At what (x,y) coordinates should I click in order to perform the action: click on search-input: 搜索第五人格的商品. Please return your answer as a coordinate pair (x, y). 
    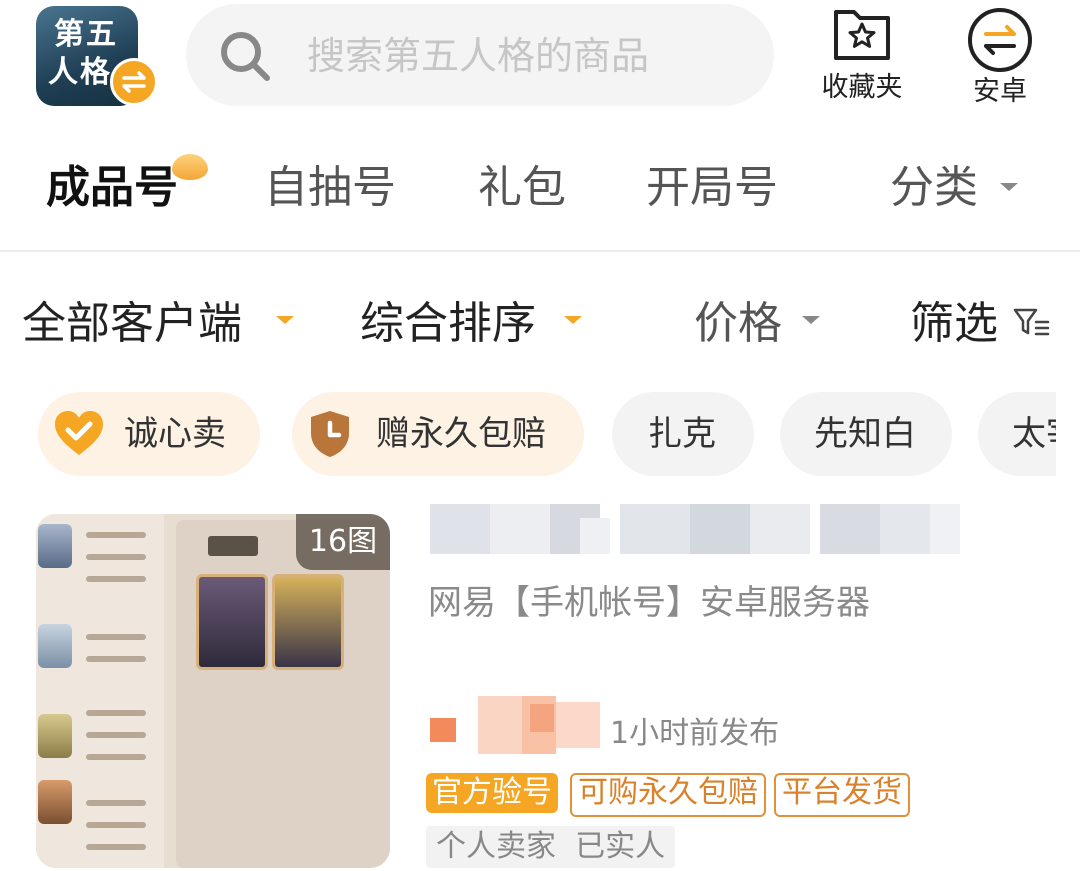
    Looking at the image, I should click on (478, 56).